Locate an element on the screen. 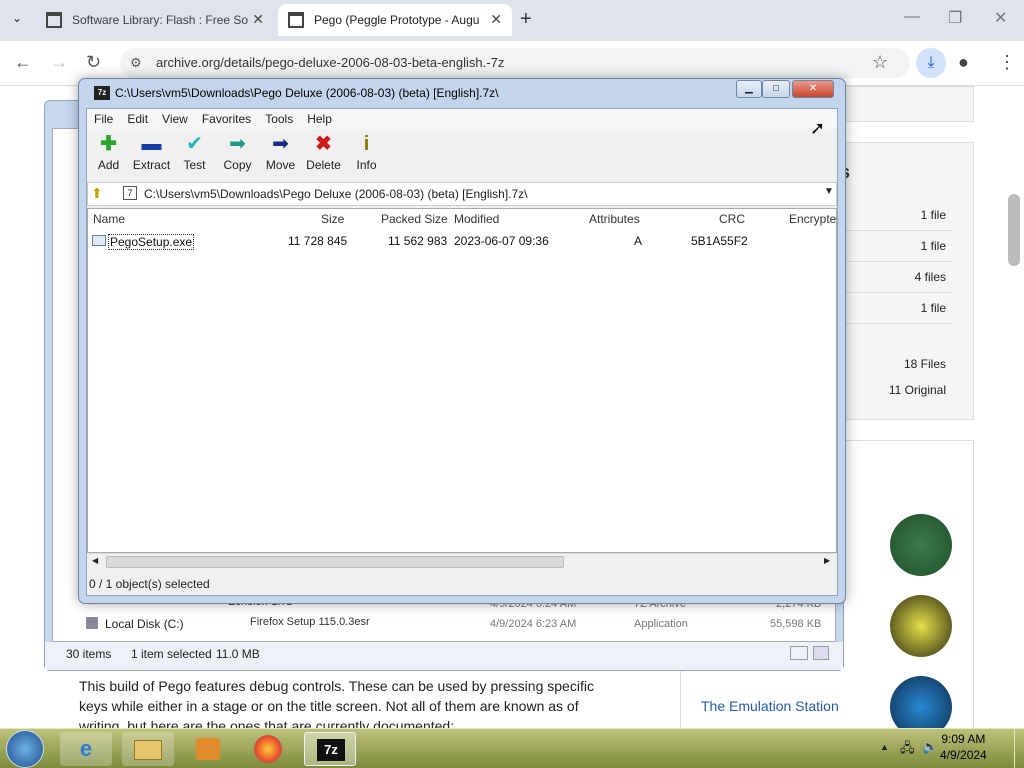 This screenshot has height=768, width=1024. scroll-thumb is located at coordinates (335, 562).